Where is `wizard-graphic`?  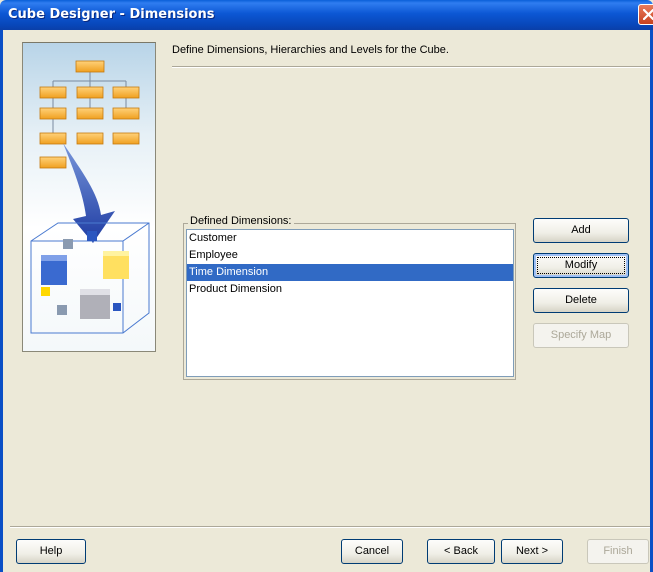 wizard-graphic is located at coordinates (89, 197).